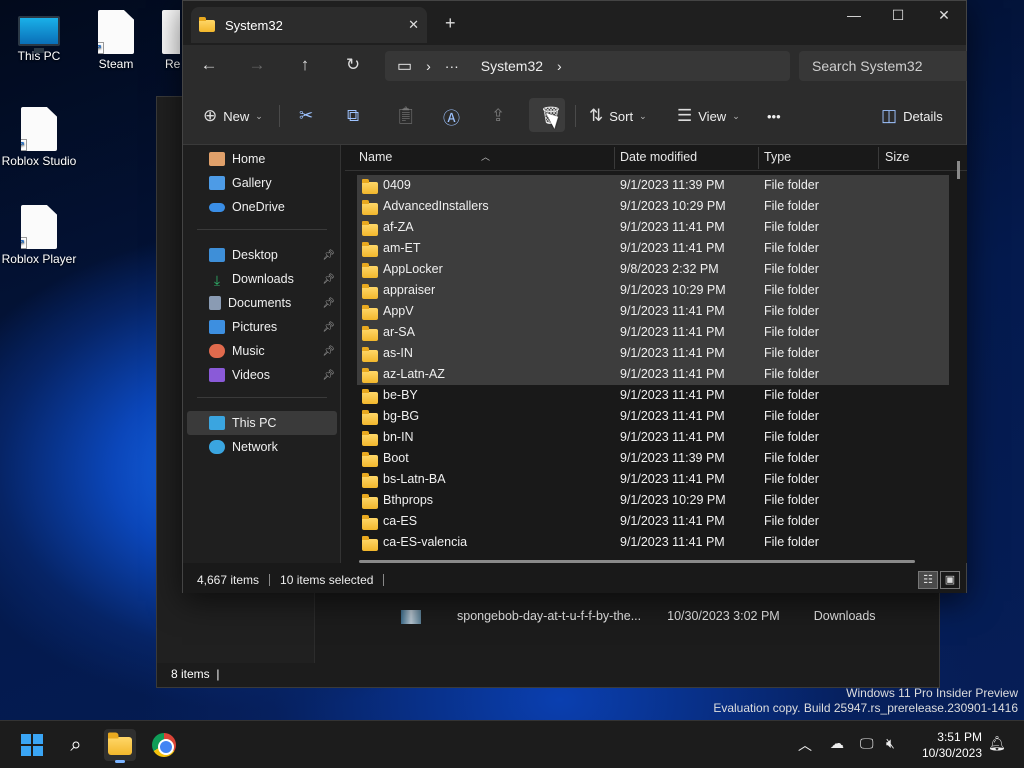 The height and width of the screenshot is (768, 1024). What do you see at coordinates (309, 25) in the screenshot?
I see `tab-system32: System32 ✕` at bounding box center [309, 25].